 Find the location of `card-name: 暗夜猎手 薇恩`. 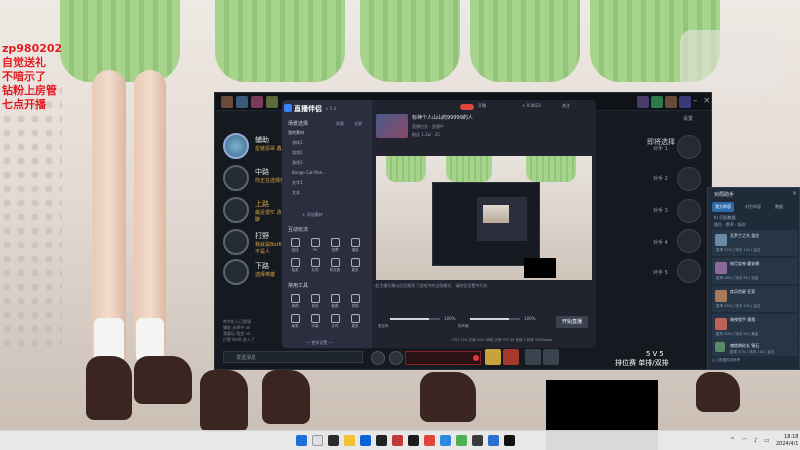

card-name: 暗夜猎手 薇恩 is located at coordinates (743, 319).